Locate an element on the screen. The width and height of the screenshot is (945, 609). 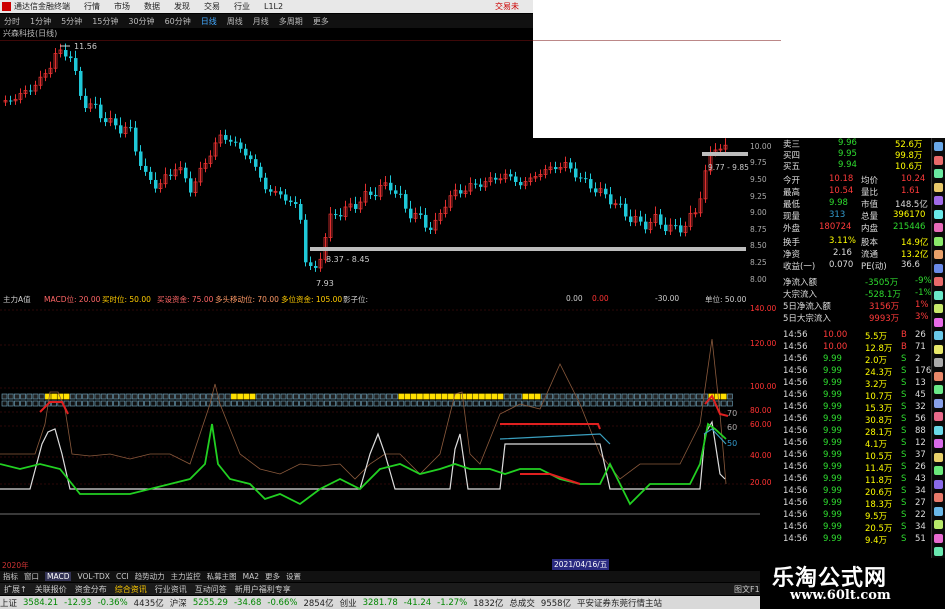
period-tab: 更多 is located at coordinates (321, 21).